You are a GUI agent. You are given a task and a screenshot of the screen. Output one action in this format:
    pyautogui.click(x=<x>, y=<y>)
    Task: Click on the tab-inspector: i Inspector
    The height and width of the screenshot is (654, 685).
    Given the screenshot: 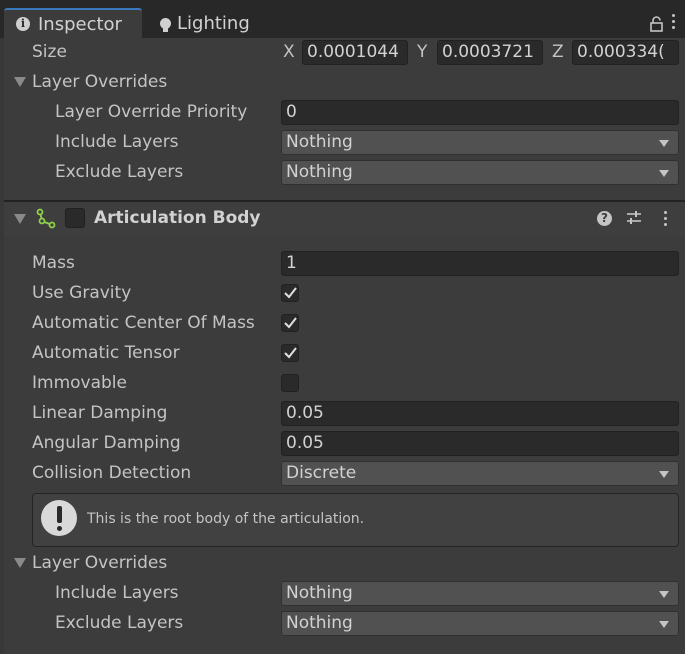 What is the action you would take?
    pyautogui.click(x=73, y=23)
    